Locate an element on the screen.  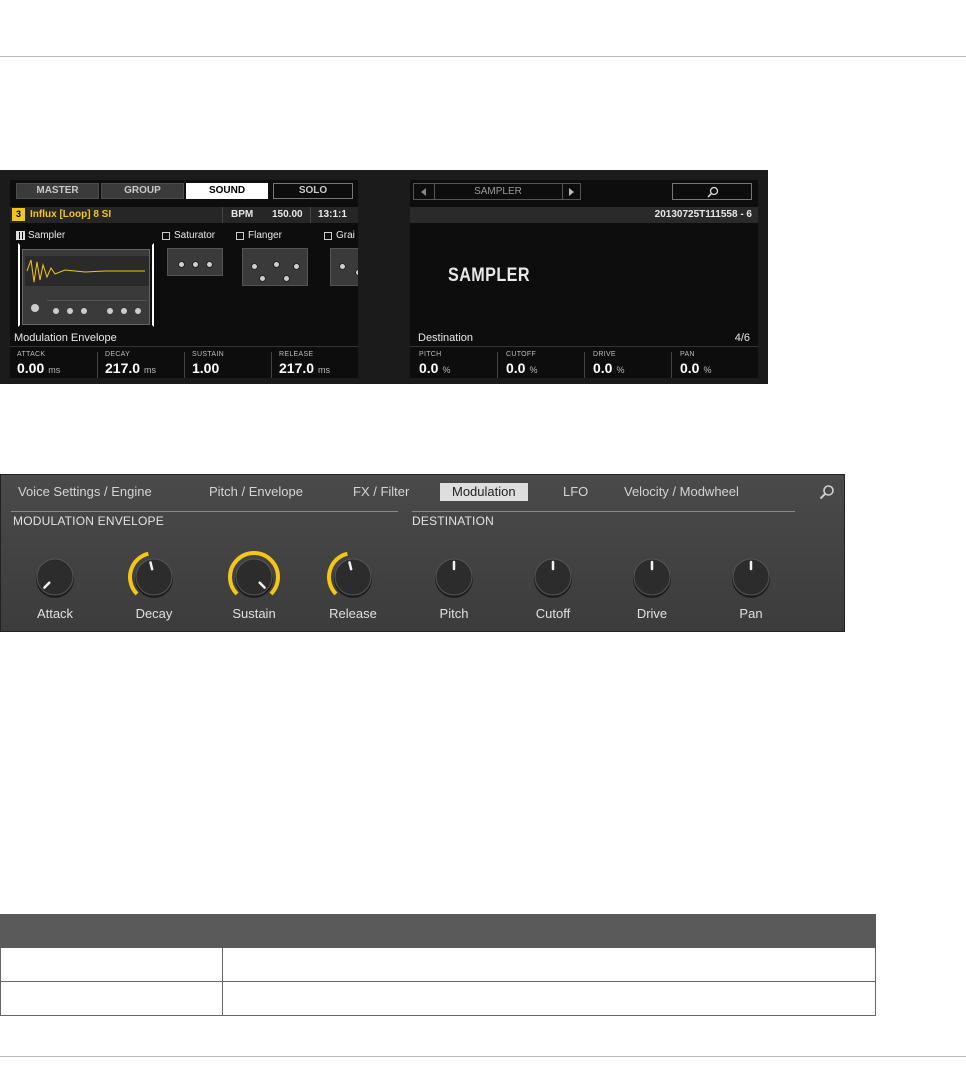
table-header-row is located at coordinates (438, 931).